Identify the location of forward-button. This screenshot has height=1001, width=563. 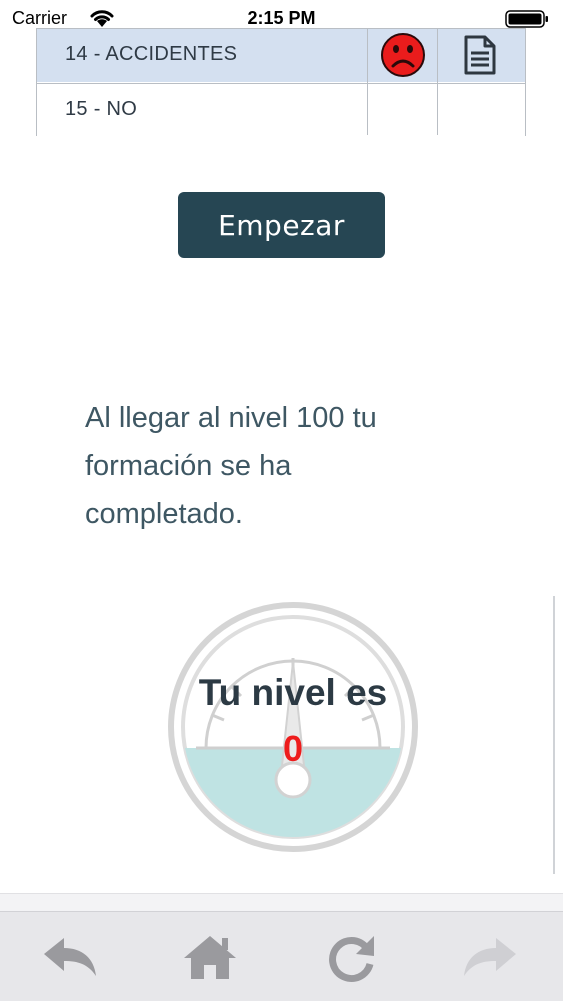
(490, 957).